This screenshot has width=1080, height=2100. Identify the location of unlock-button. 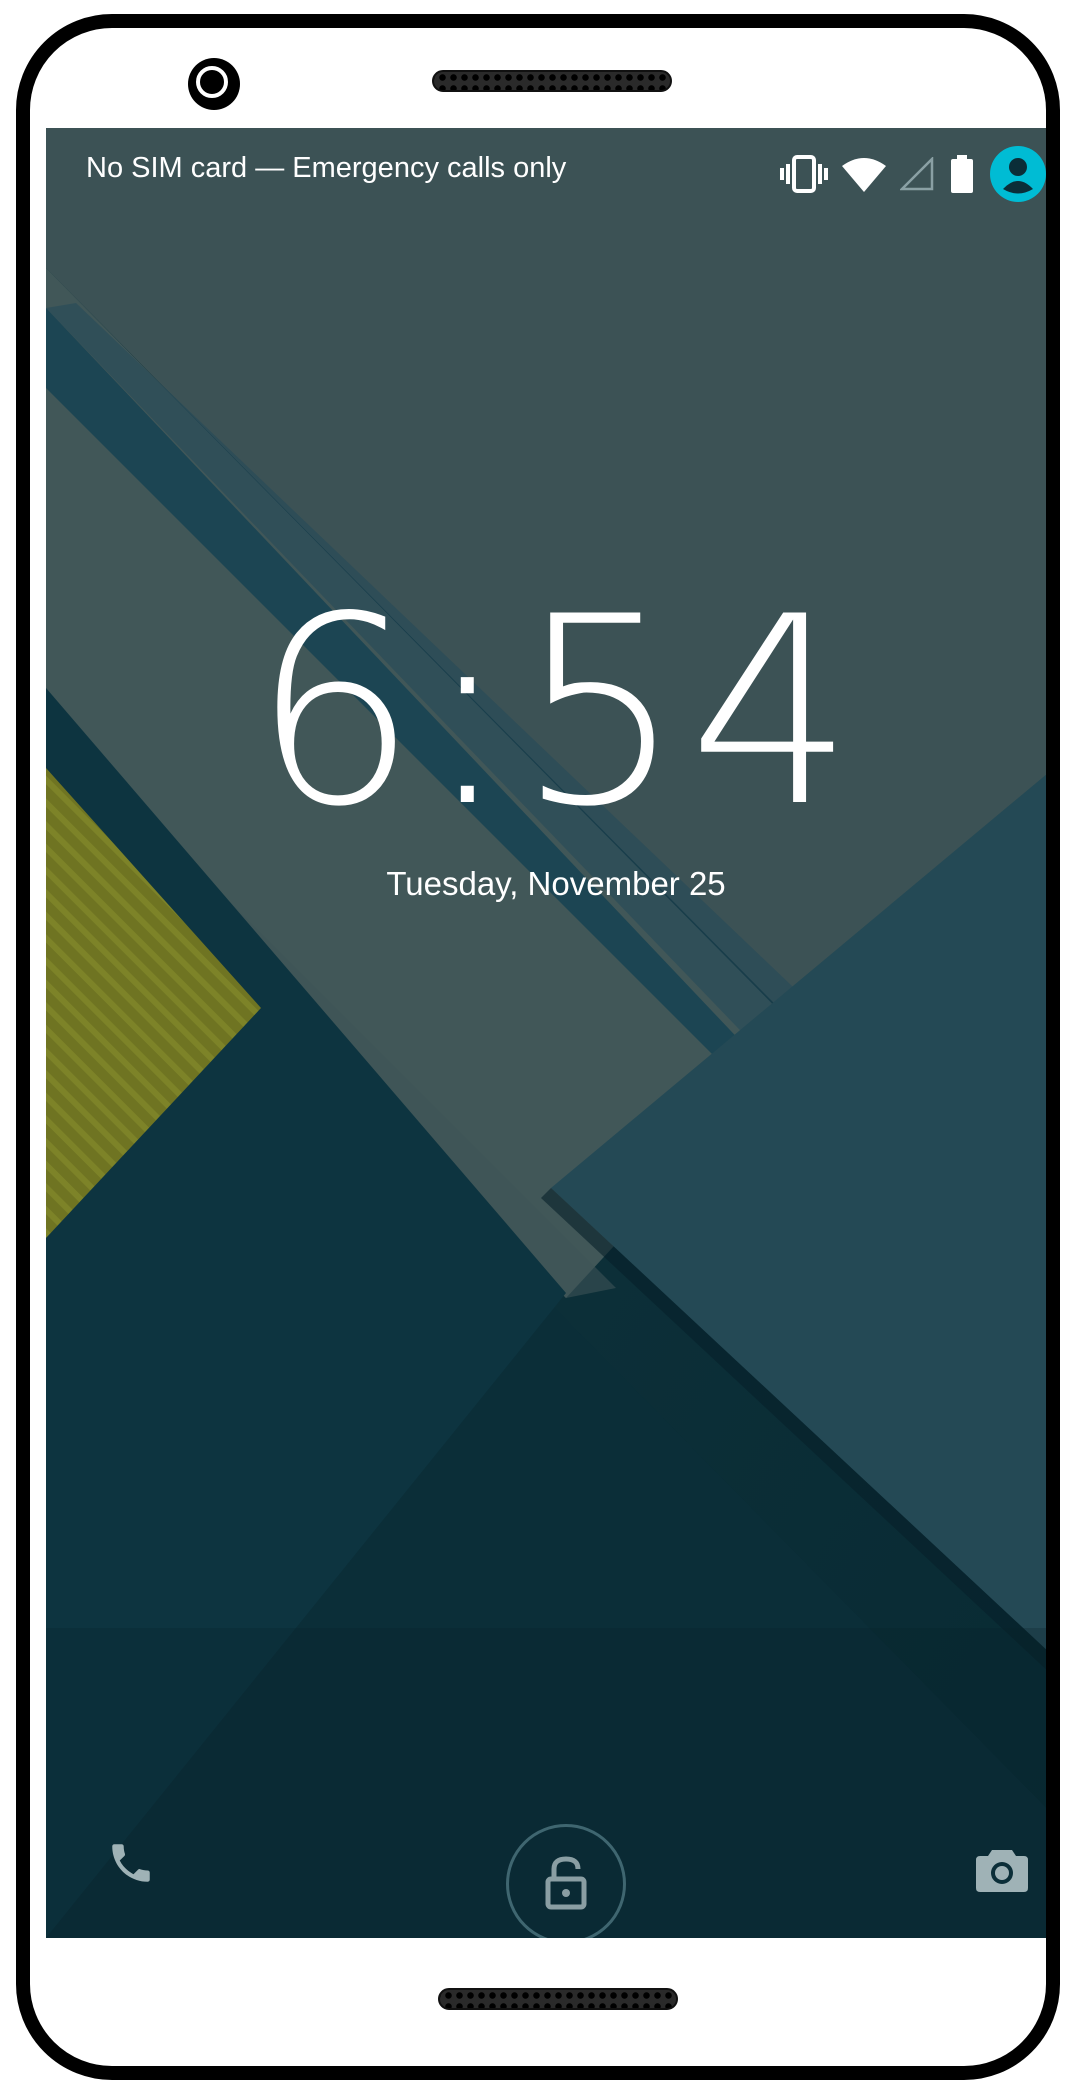
(566, 1881).